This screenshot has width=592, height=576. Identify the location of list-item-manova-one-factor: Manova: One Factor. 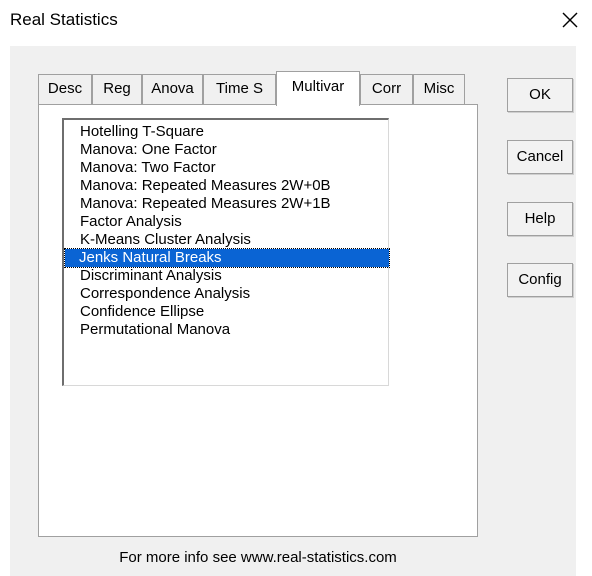
(226, 150).